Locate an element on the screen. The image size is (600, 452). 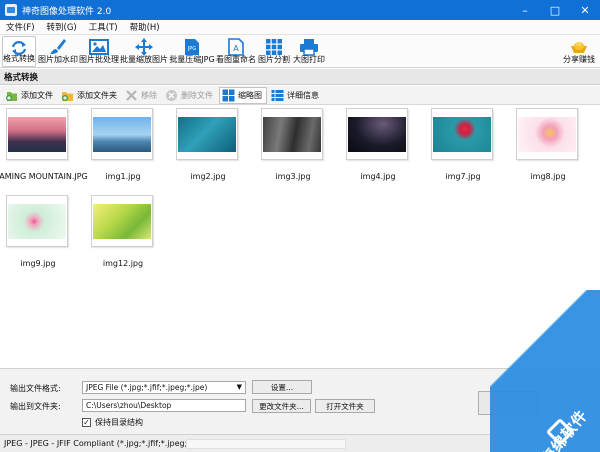
output-format-label: 输出文件格式: is located at coordinates (35, 388).